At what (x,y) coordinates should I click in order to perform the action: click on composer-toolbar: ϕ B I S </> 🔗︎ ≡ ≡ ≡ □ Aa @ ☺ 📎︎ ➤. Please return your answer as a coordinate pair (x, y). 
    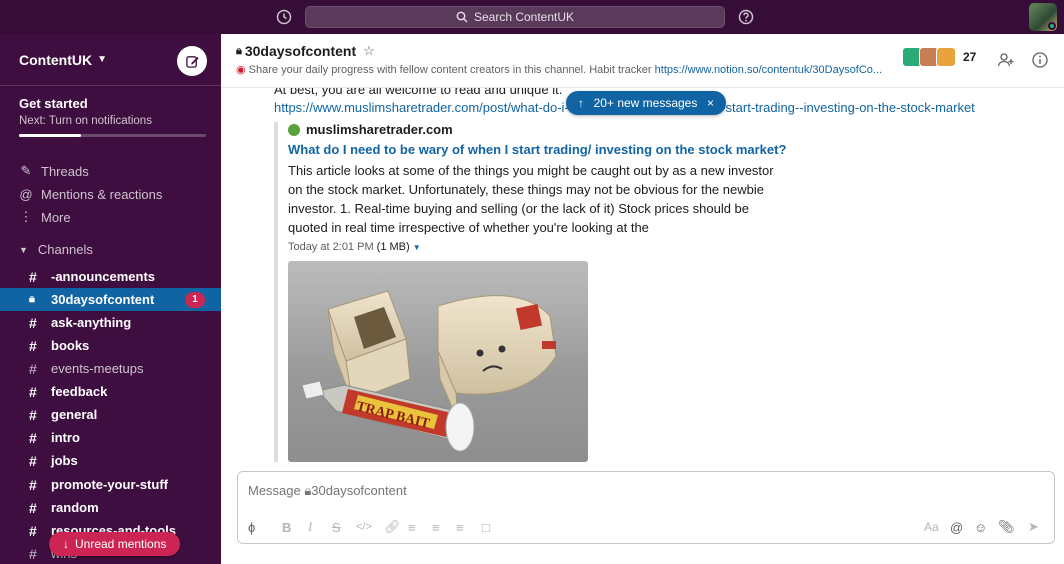
    Looking at the image, I should click on (646, 527).